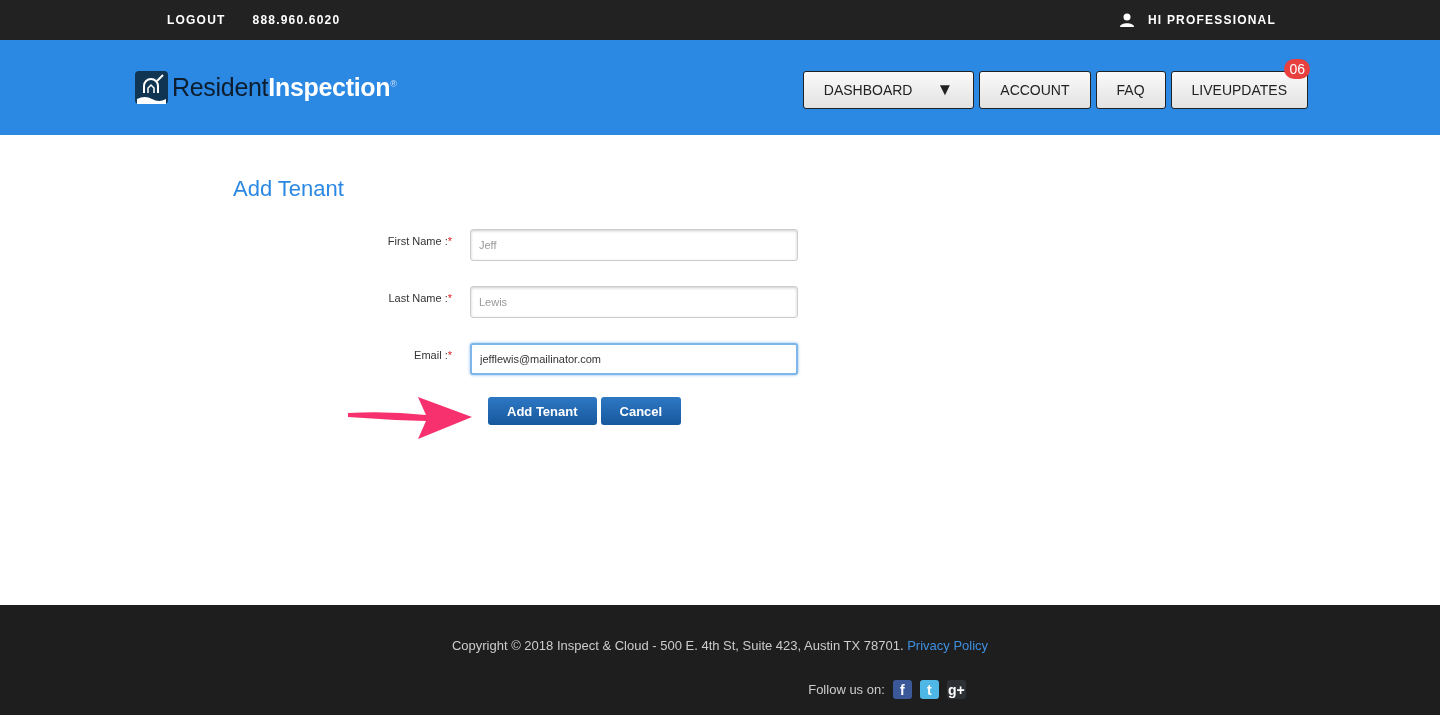  Describe the element at coordinates (420, 297) in the screenshot. I see `field-label: Last Name :*` at that location.